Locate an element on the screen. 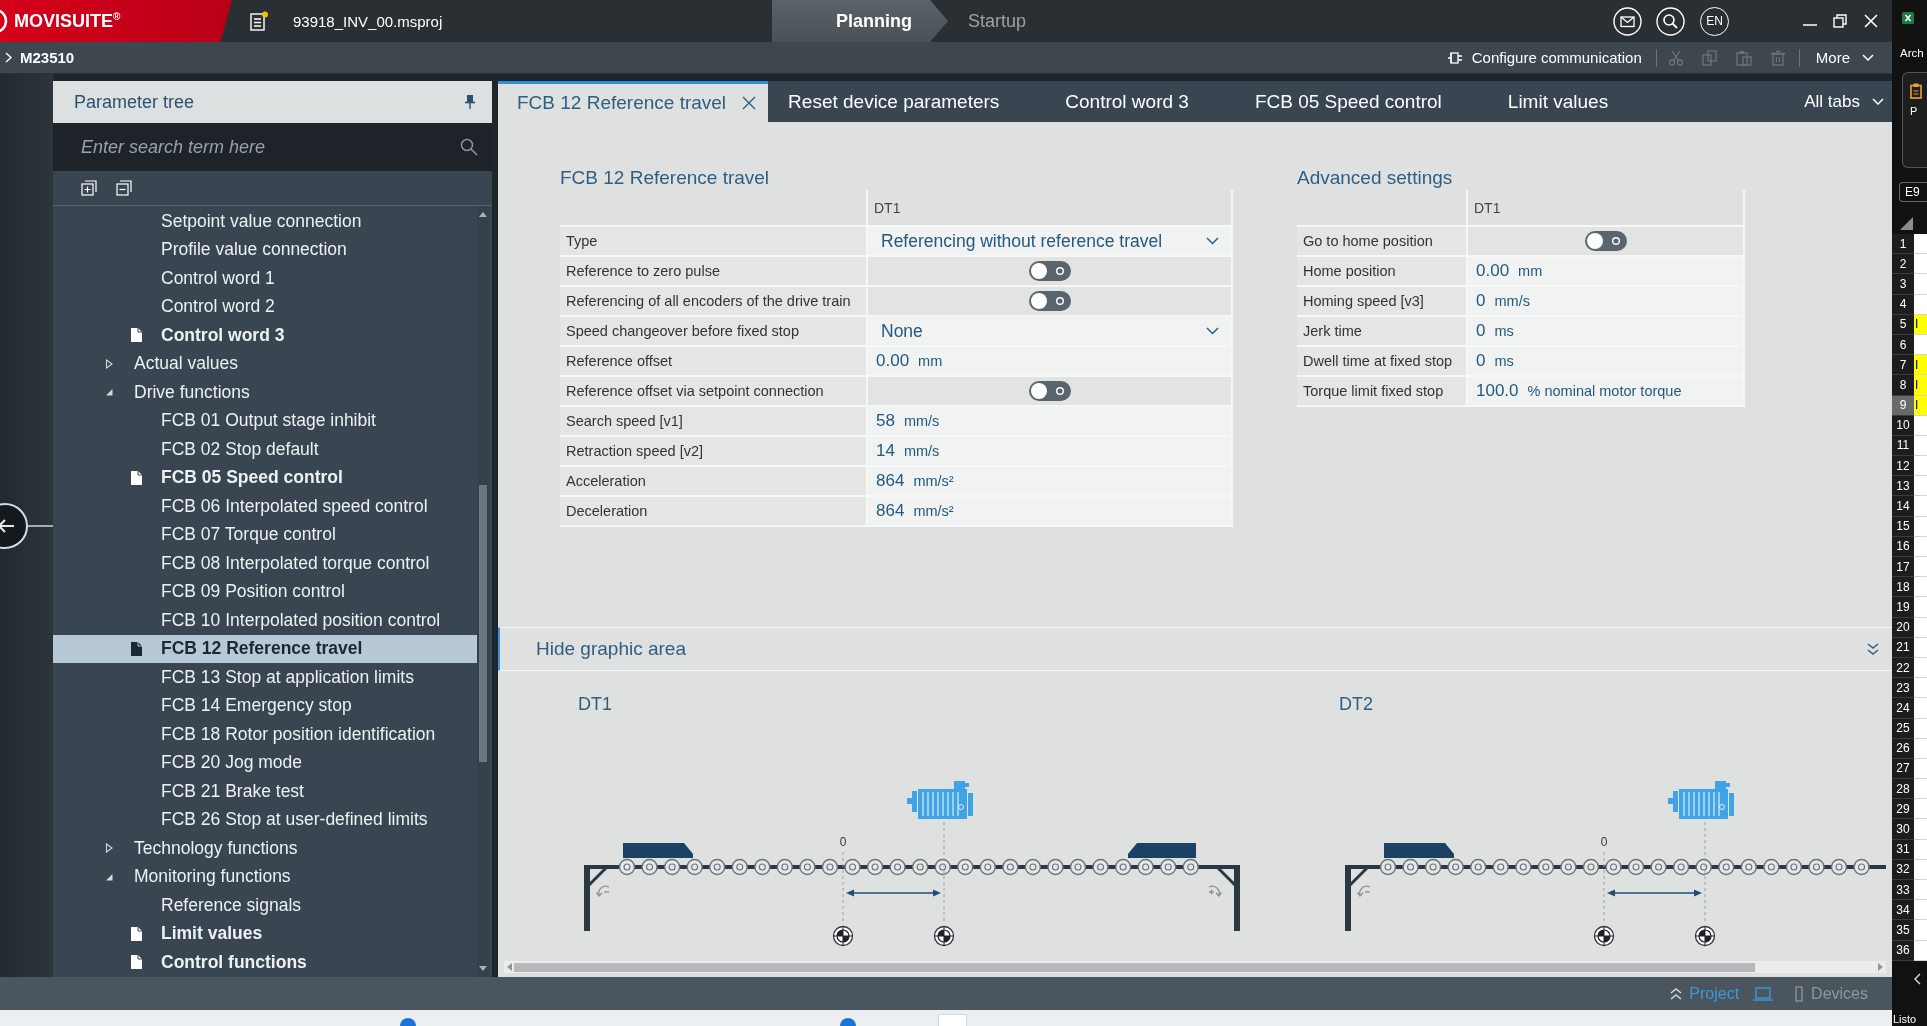 The height and width of the screenshot is (1026, 1927). tab: FCB 12 Reference travel is located at coordinates (633, 101).